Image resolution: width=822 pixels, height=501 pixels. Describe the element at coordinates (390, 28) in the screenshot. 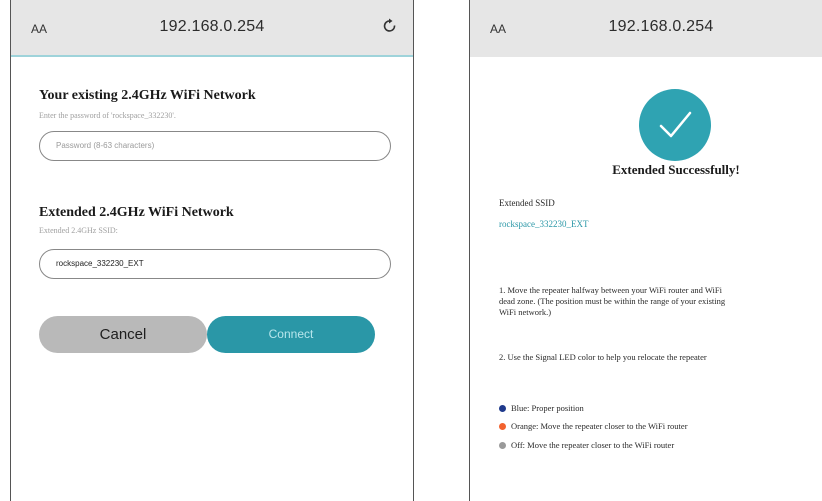

I see `reload-icon` at that location.